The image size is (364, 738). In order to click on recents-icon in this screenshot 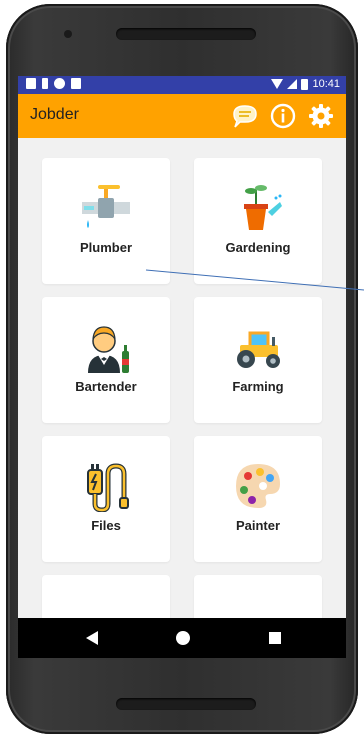, I will do `click(275, 638)`.